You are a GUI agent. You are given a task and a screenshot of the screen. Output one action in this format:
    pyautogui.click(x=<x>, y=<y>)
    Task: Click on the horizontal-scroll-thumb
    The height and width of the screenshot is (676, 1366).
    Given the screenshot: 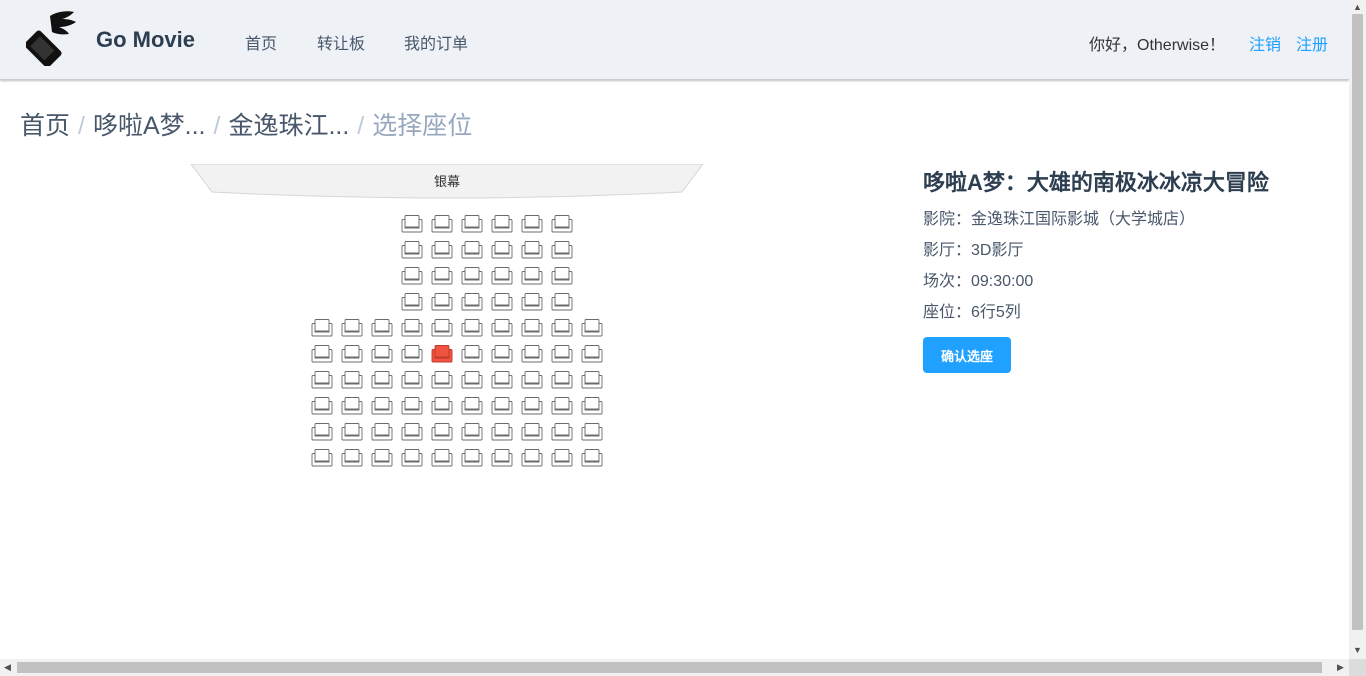 What is the action you would take?
    pyautogui.click(x=669, y=667)
    